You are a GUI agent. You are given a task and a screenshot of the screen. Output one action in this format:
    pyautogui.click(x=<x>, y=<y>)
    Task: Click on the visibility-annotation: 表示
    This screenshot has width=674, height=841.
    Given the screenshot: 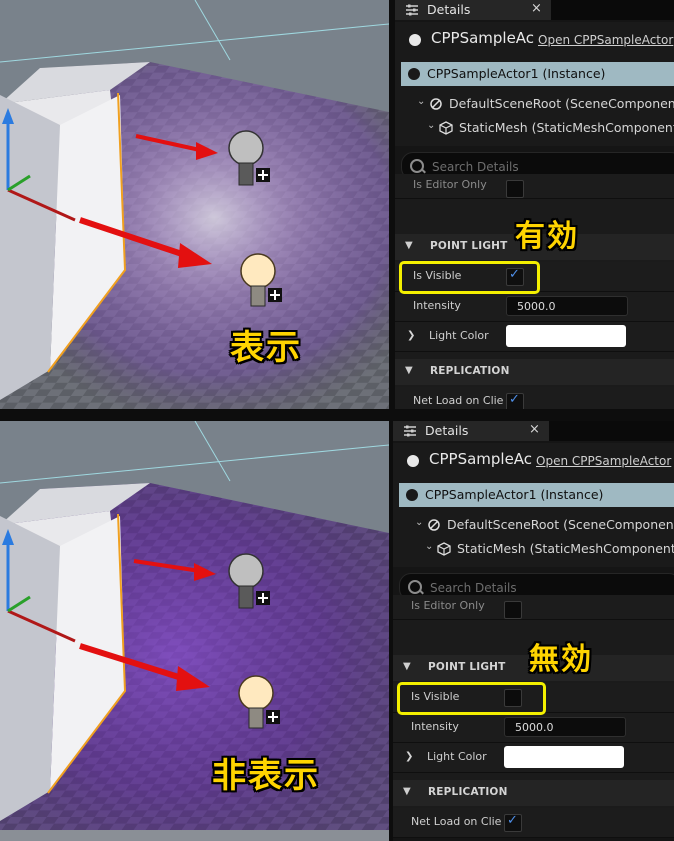 What is the action you would take?
    pyautogui.click(x=266, y=348)
    